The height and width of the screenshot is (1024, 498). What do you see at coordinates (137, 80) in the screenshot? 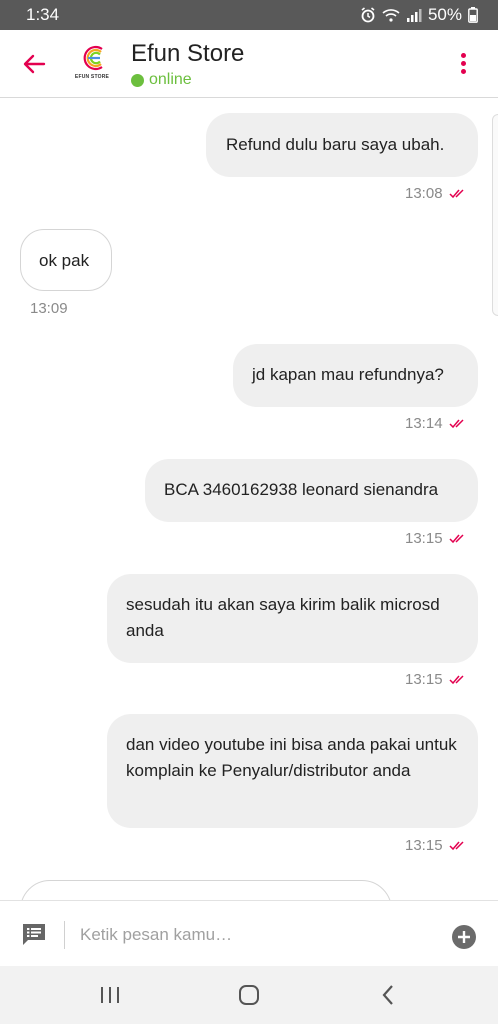
I see `online-dot-icon` at bounding box center [137, 80].